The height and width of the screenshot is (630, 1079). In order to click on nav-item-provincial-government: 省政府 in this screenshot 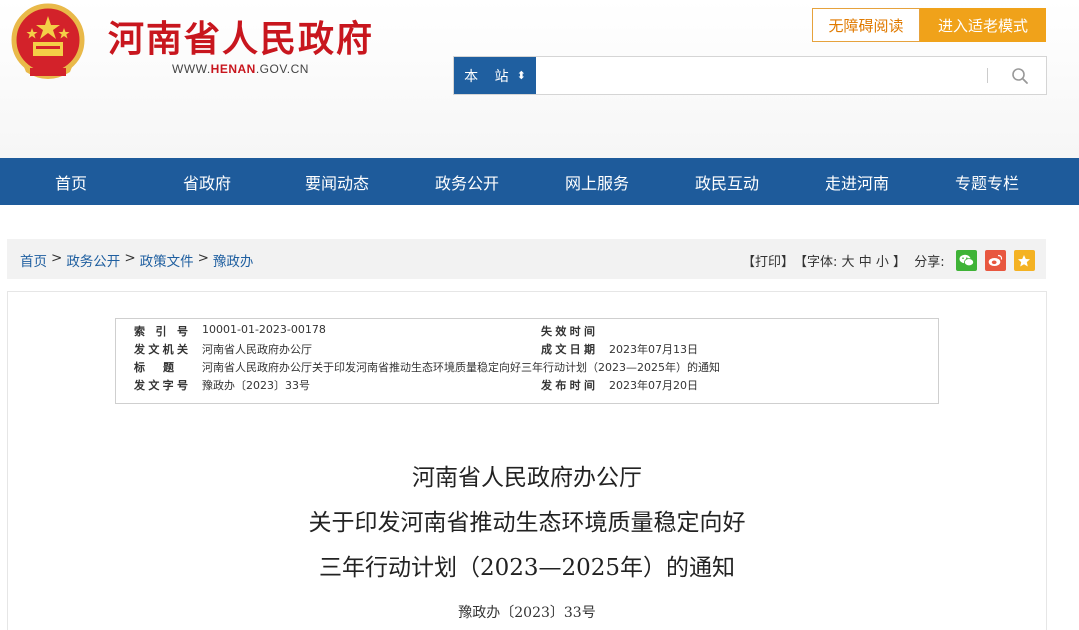, I will do `click(207, 181)`.